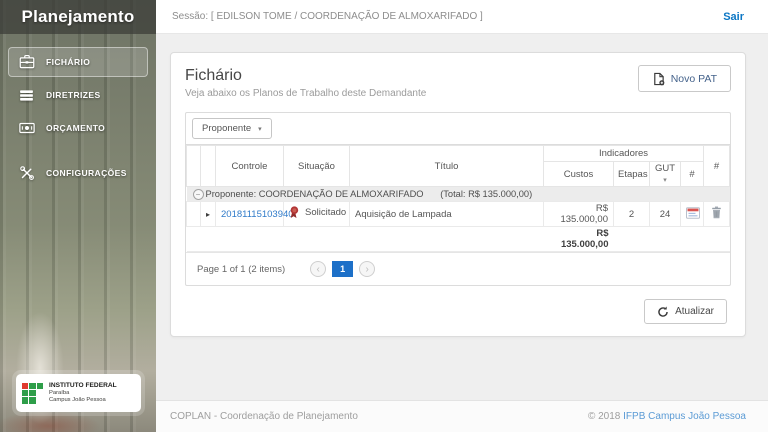 The height and width of the screenshot is (432, 768). Describe the element at coordinates (716, 212) in the screenshot. I see `trash-icon` at that location.